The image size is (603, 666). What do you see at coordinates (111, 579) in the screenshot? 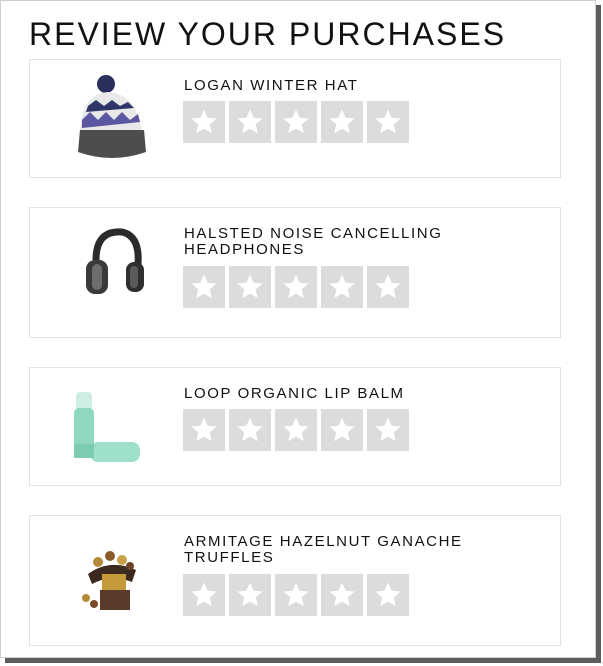
I see `truffles-image` at bounding box center [111, 579].